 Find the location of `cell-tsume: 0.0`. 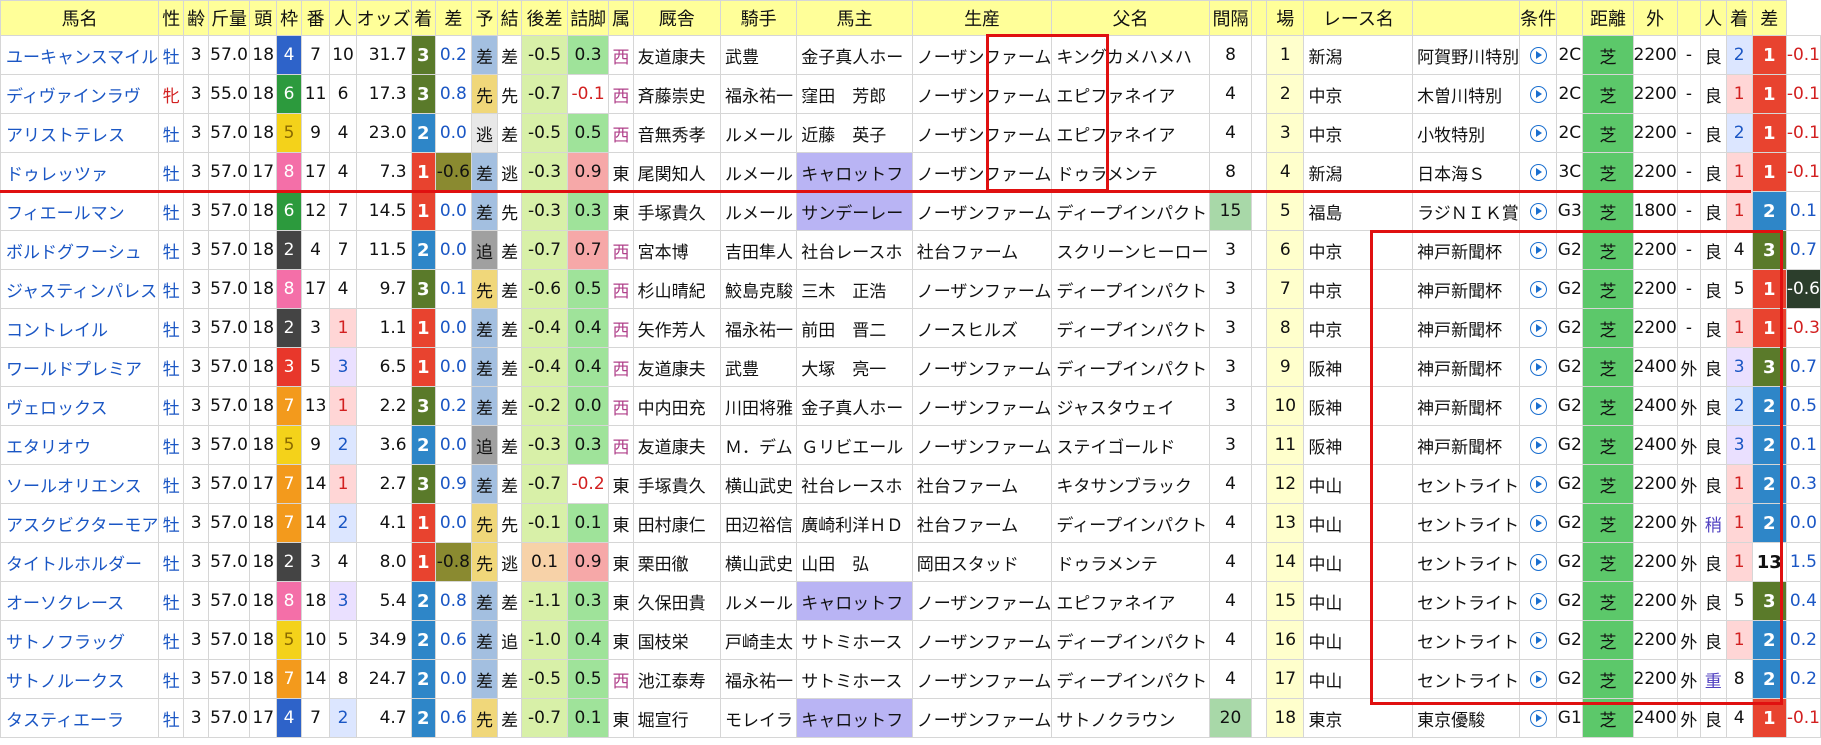

cell-tsume: 0.0 is located at coordinates (588, 406).